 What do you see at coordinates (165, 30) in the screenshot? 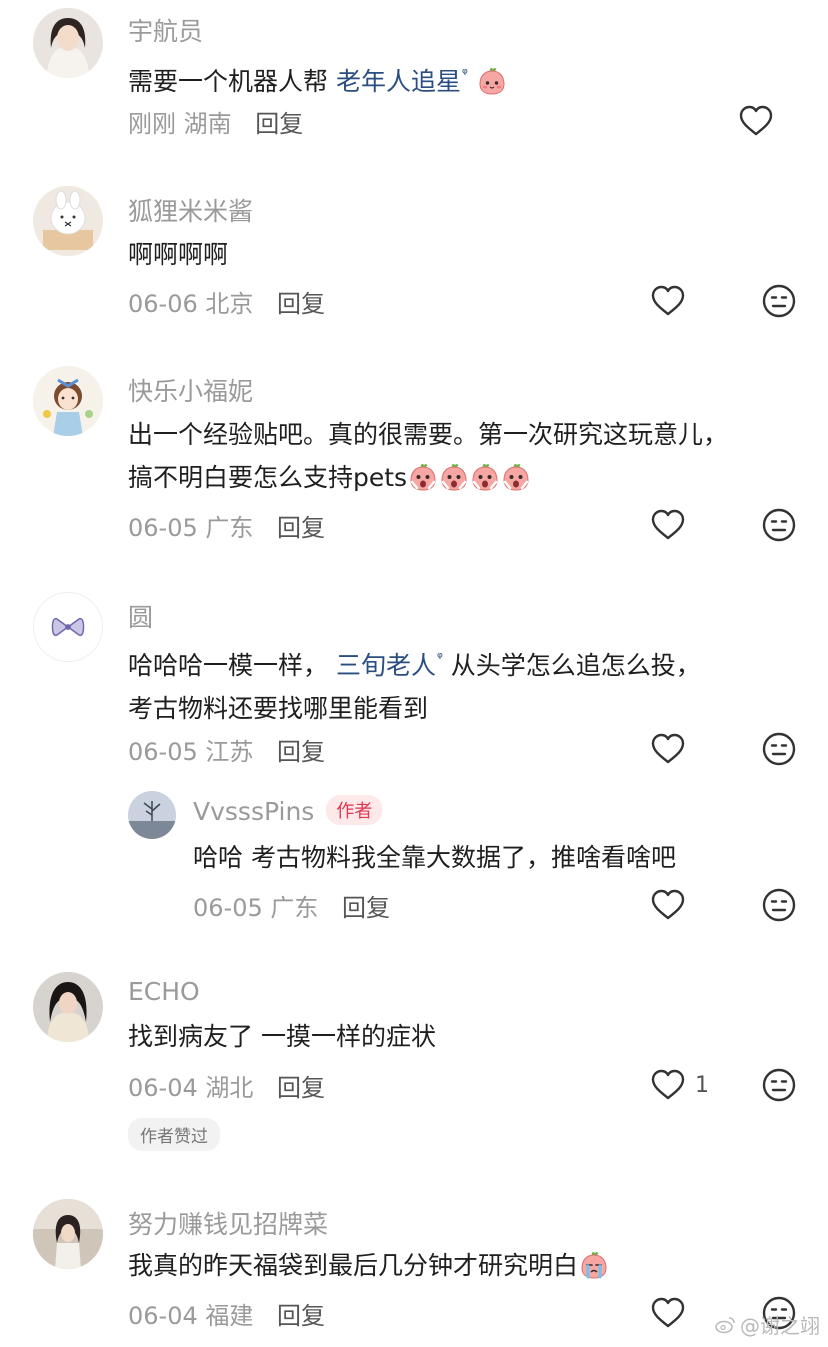
I see `username: 宇航员` at bounding box center [165, 30].